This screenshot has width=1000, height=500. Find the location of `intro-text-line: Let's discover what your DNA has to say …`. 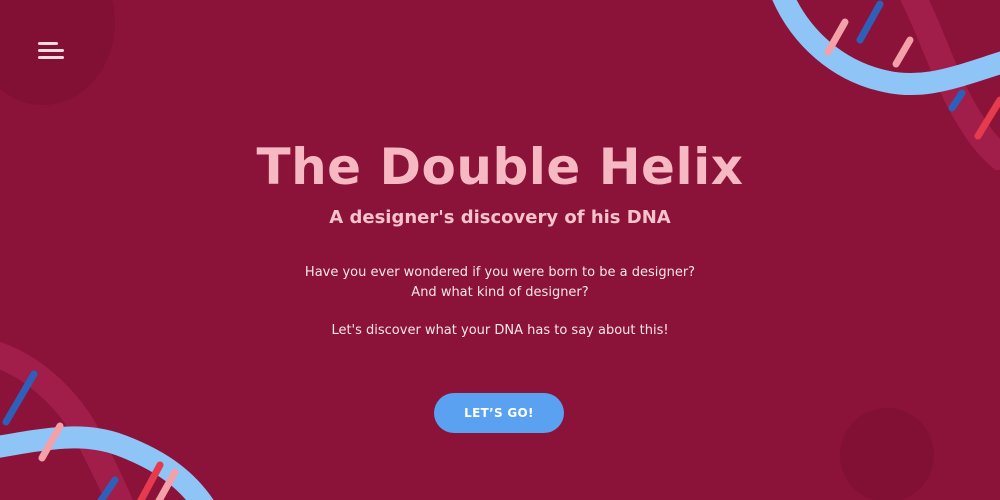

intro-text-line: Let's discover what your DNA has to say … is located at coordinates (500, 330).